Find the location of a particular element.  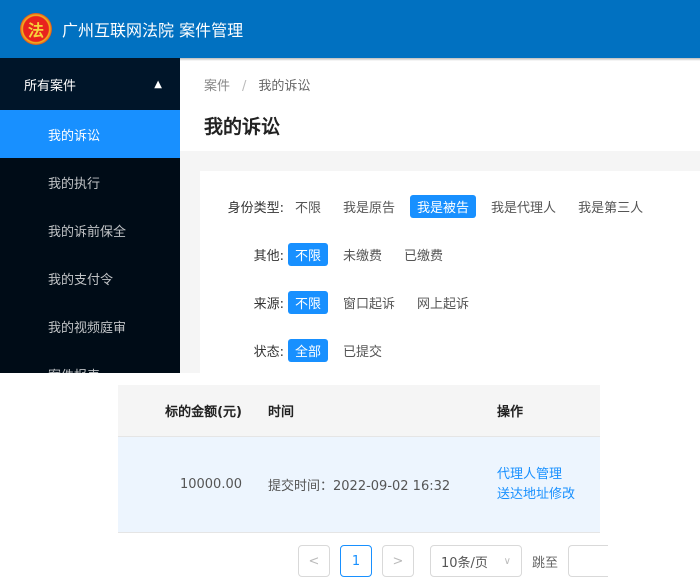

filter-identity: 身份类型: 不限 我是原告 我是被告 我是代理人 我是第三人 is located at coordinates (429, 206).